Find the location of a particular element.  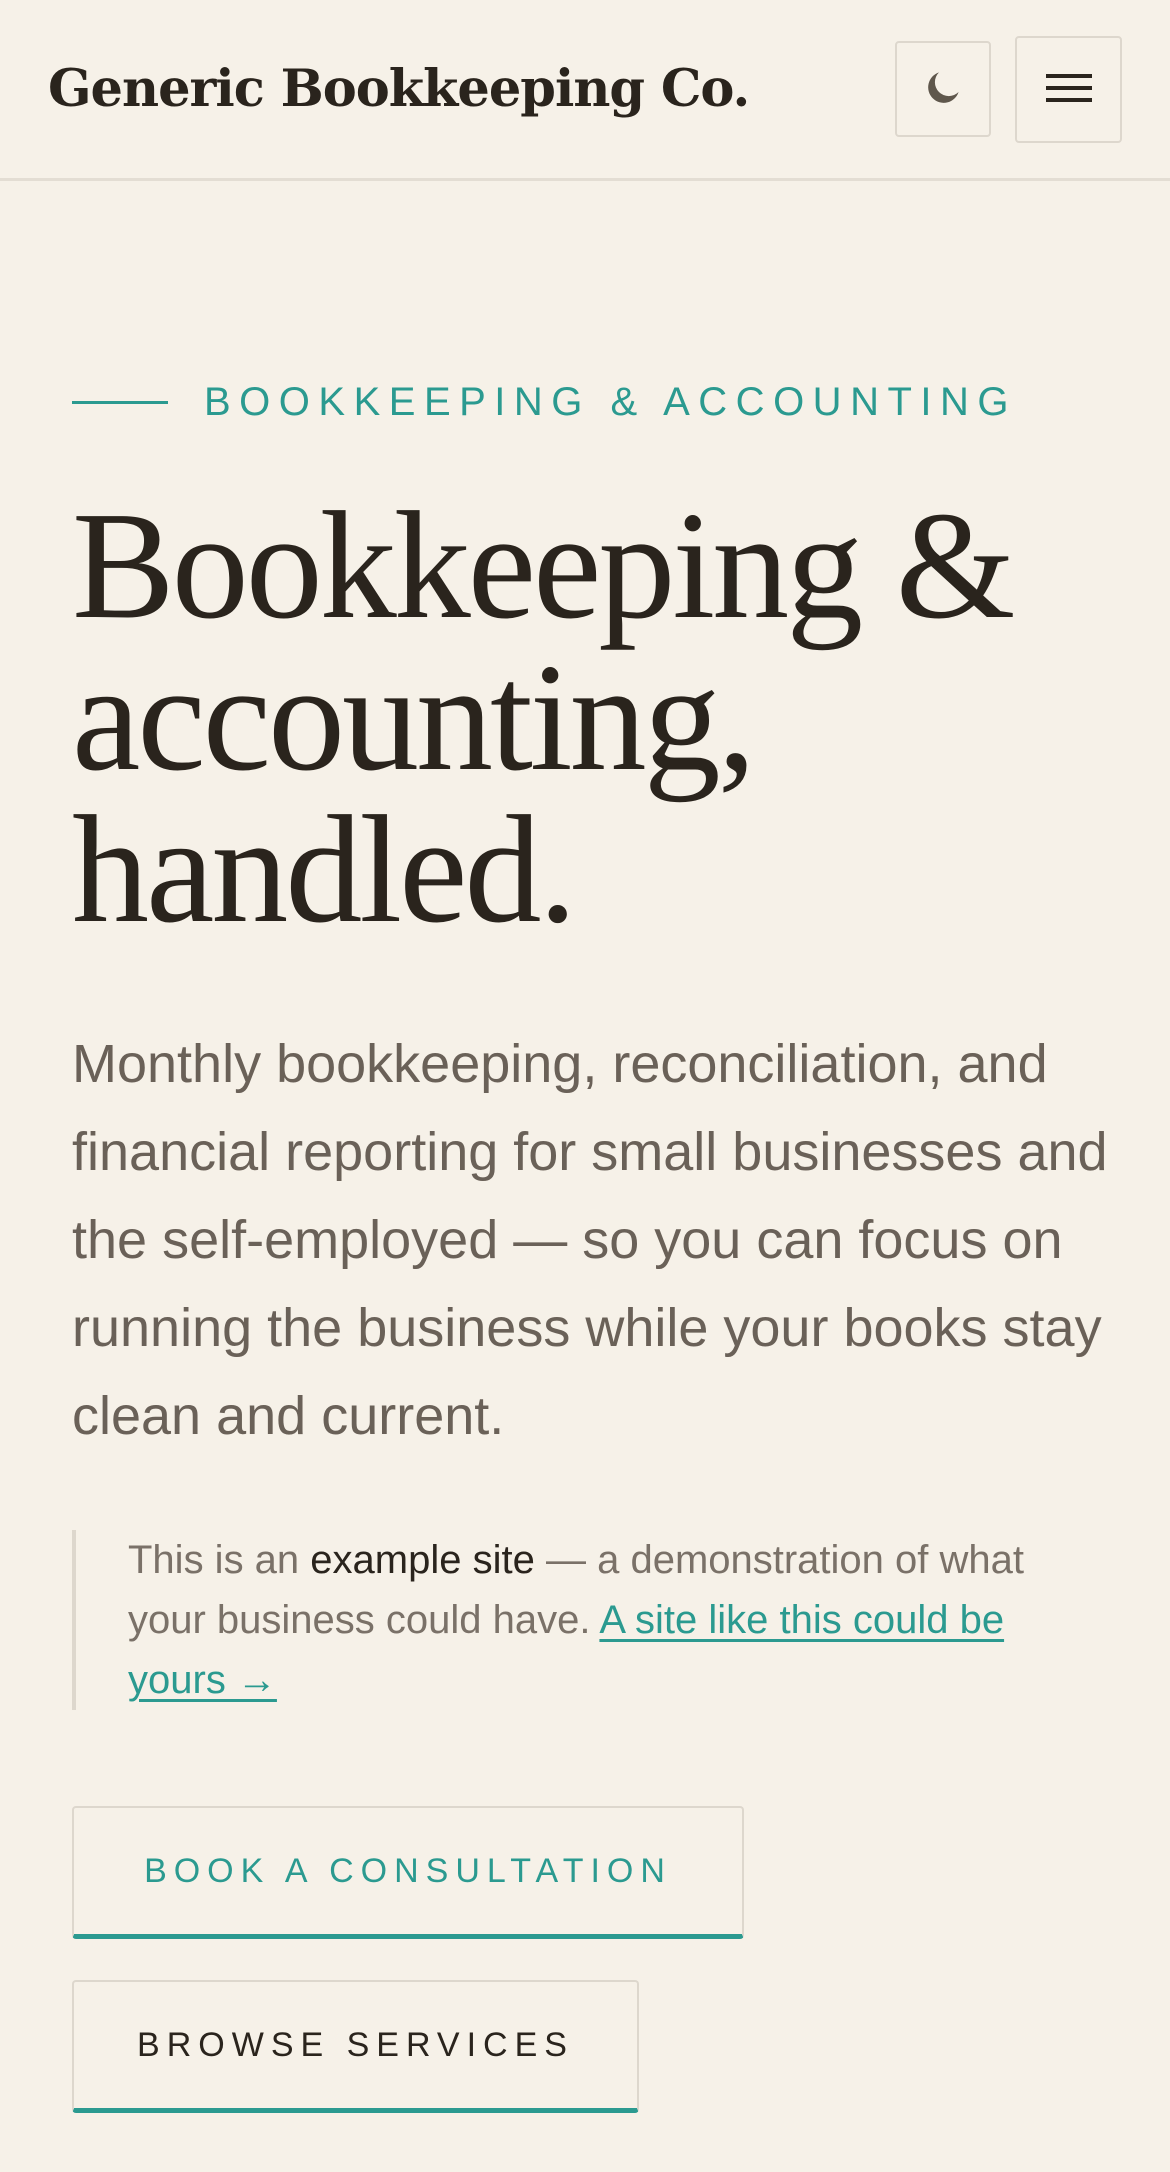

menu-button is located at coordinates (1068, 89).